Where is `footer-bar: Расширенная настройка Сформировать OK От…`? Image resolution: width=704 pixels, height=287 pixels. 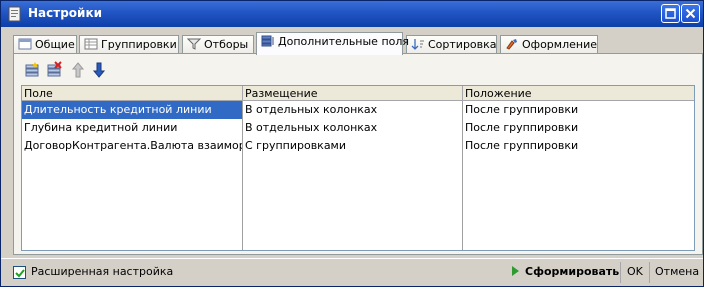 footer-bar: Расширенная настройка Сформировать OK От… is located at coordinates (352, 272).